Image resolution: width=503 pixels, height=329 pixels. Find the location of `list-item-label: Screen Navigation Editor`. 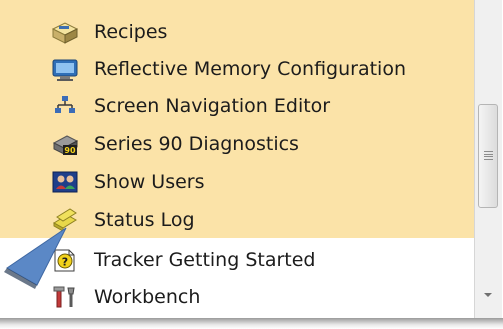

list-item-label: Screen Navigation Editor is located at coordinates (212, 106).